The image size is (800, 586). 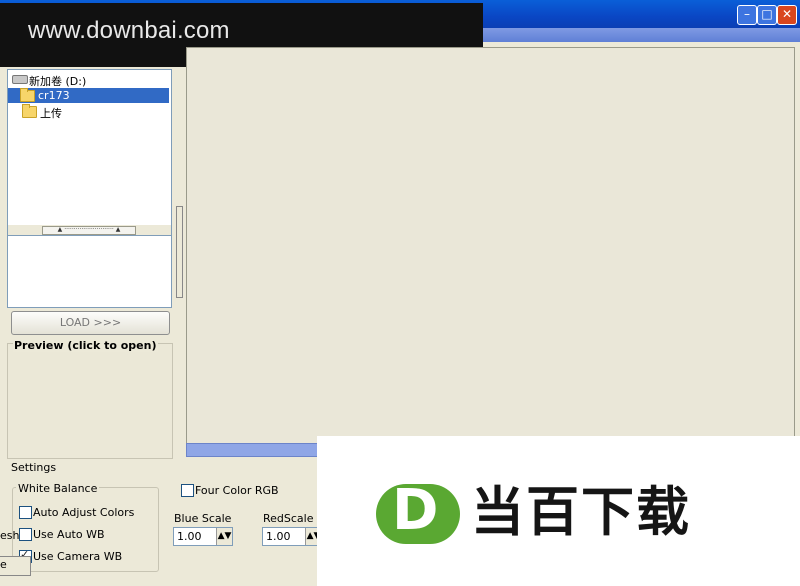 I want to click on tree-item-cr173: cr173, so click(x=88, y=95).